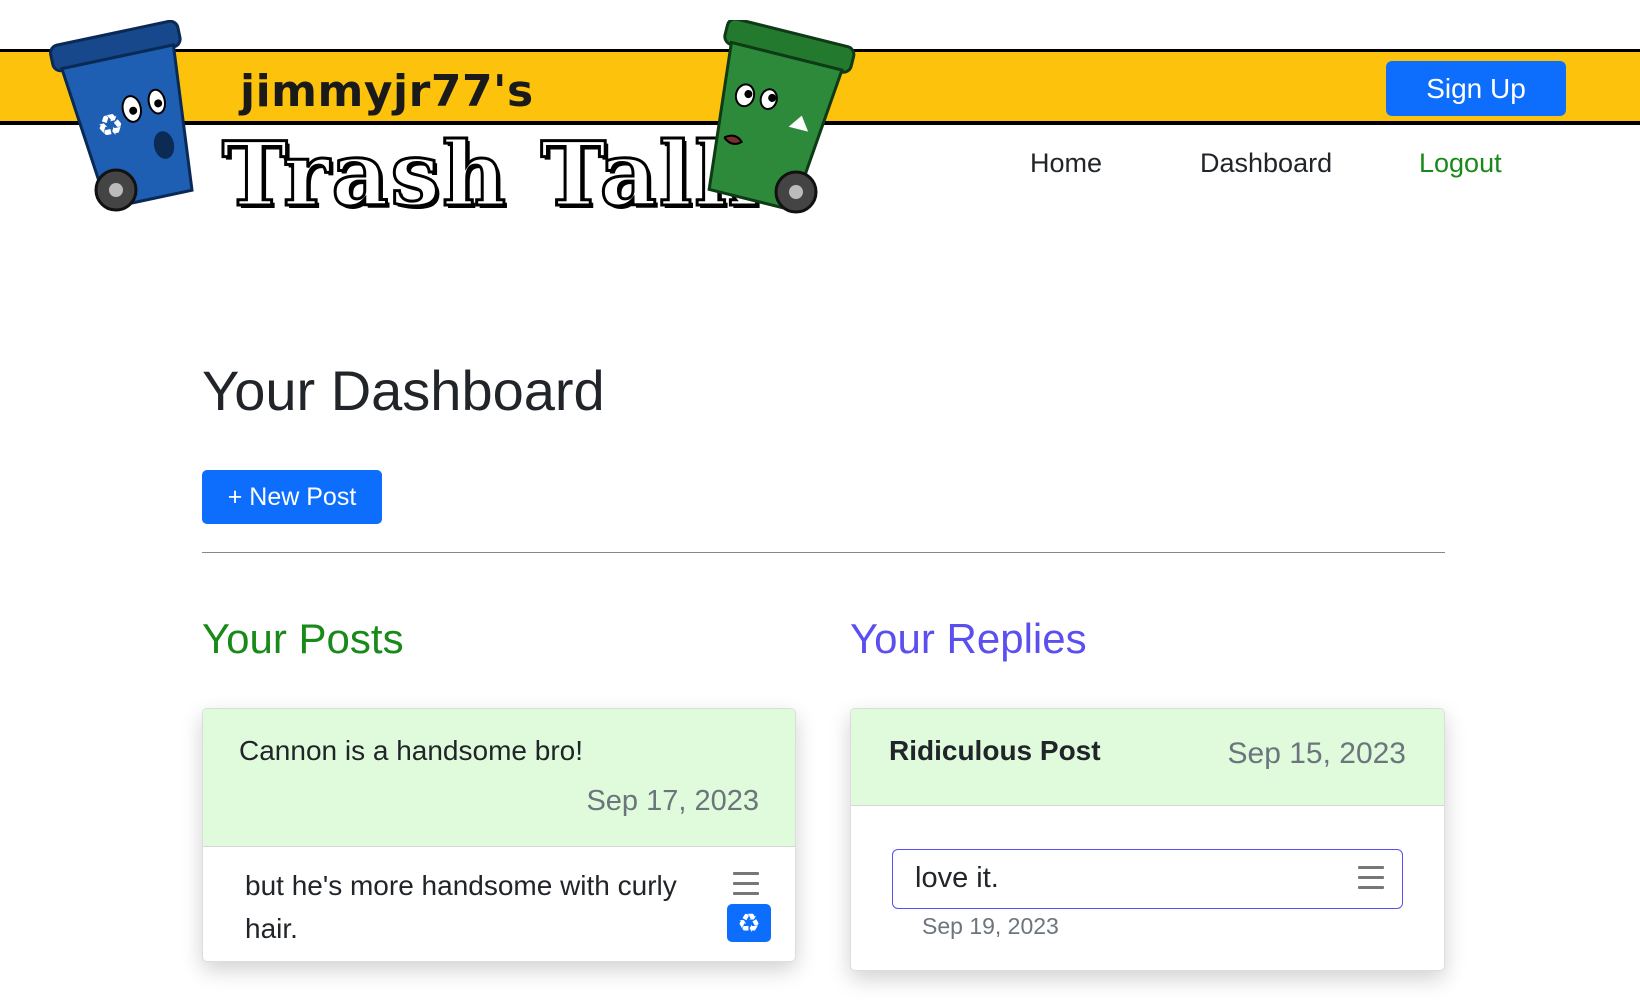 This screenshot has height=1002, width=1640. Describe the element at coordinates (995, 750) in the screenshot. I see `reply-post-title: Ridiculous Post` at that location.